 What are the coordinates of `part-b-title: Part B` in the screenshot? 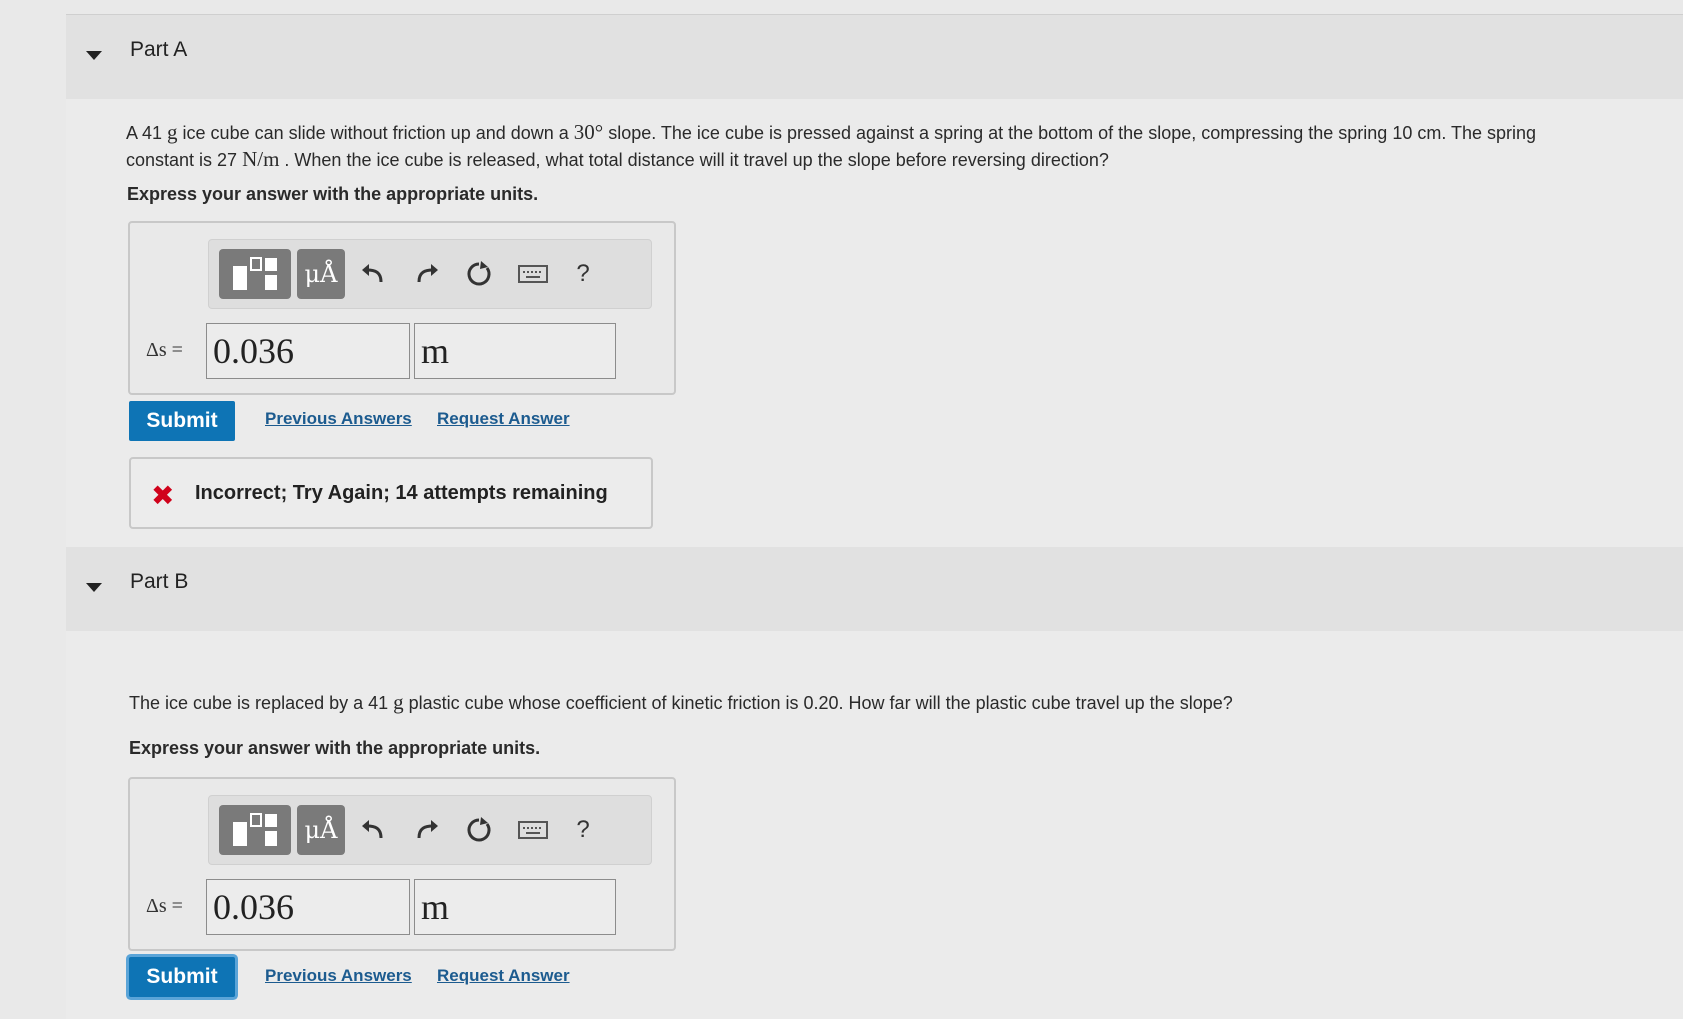 It's located at (159, 581).